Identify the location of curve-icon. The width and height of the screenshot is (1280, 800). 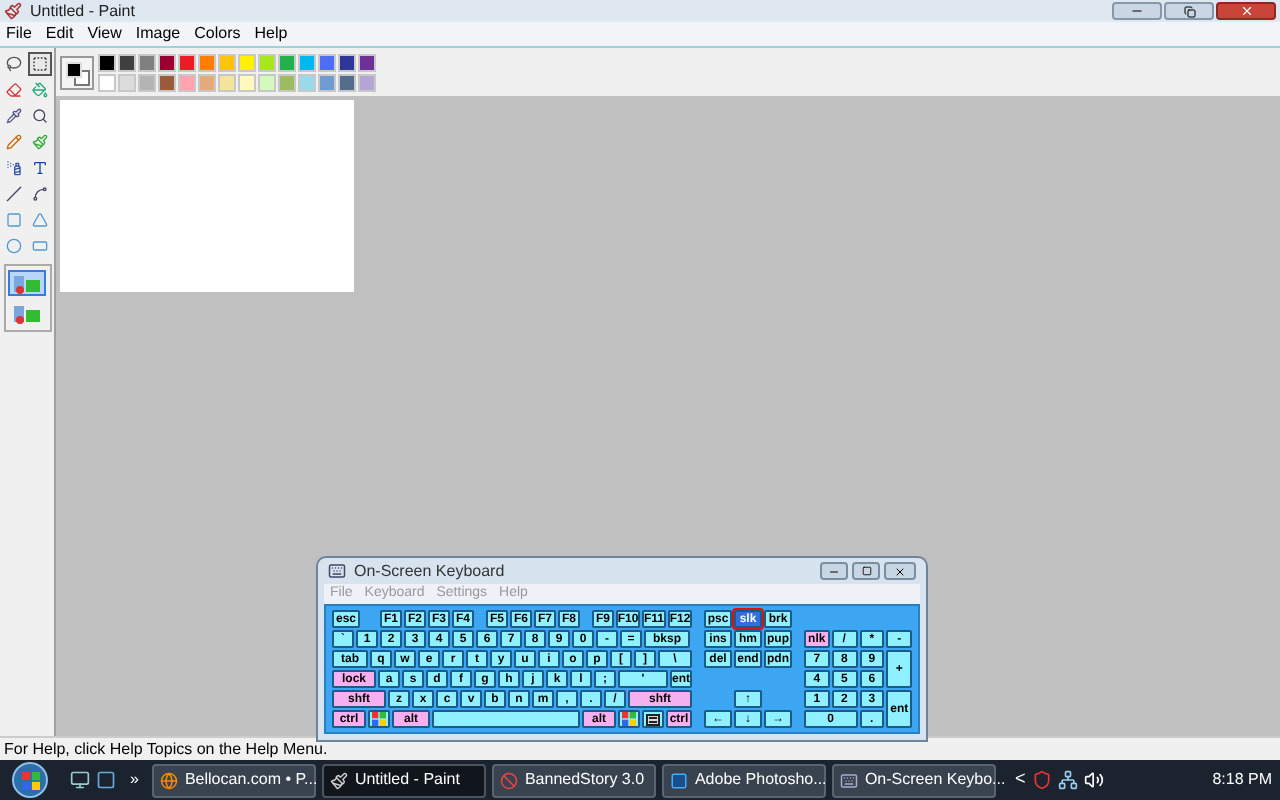
(40, 194).